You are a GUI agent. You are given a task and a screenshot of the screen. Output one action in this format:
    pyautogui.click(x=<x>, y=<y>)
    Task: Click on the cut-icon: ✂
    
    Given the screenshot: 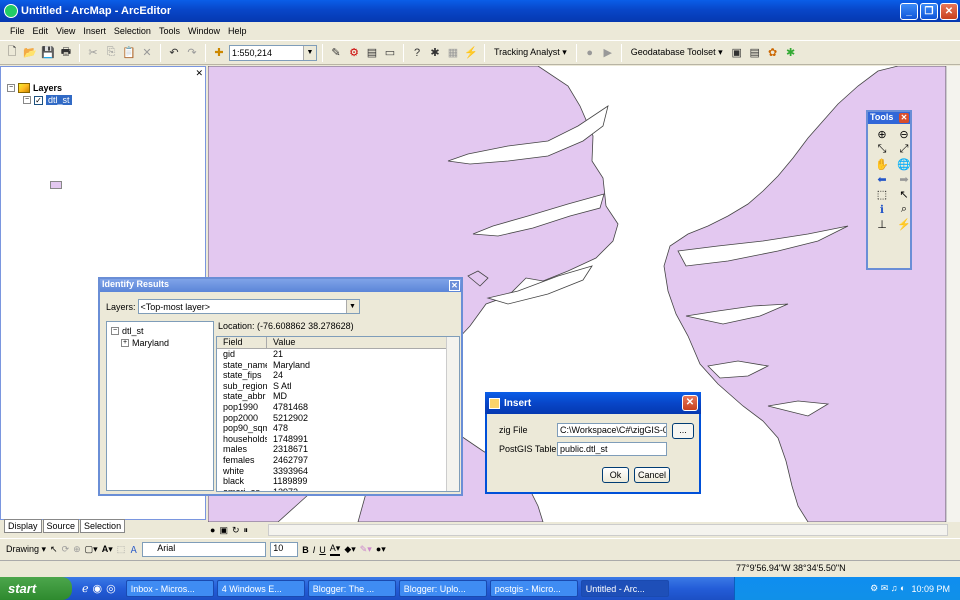 What is the action you would take?
    pyautogui.click(x=93, y=53)
    